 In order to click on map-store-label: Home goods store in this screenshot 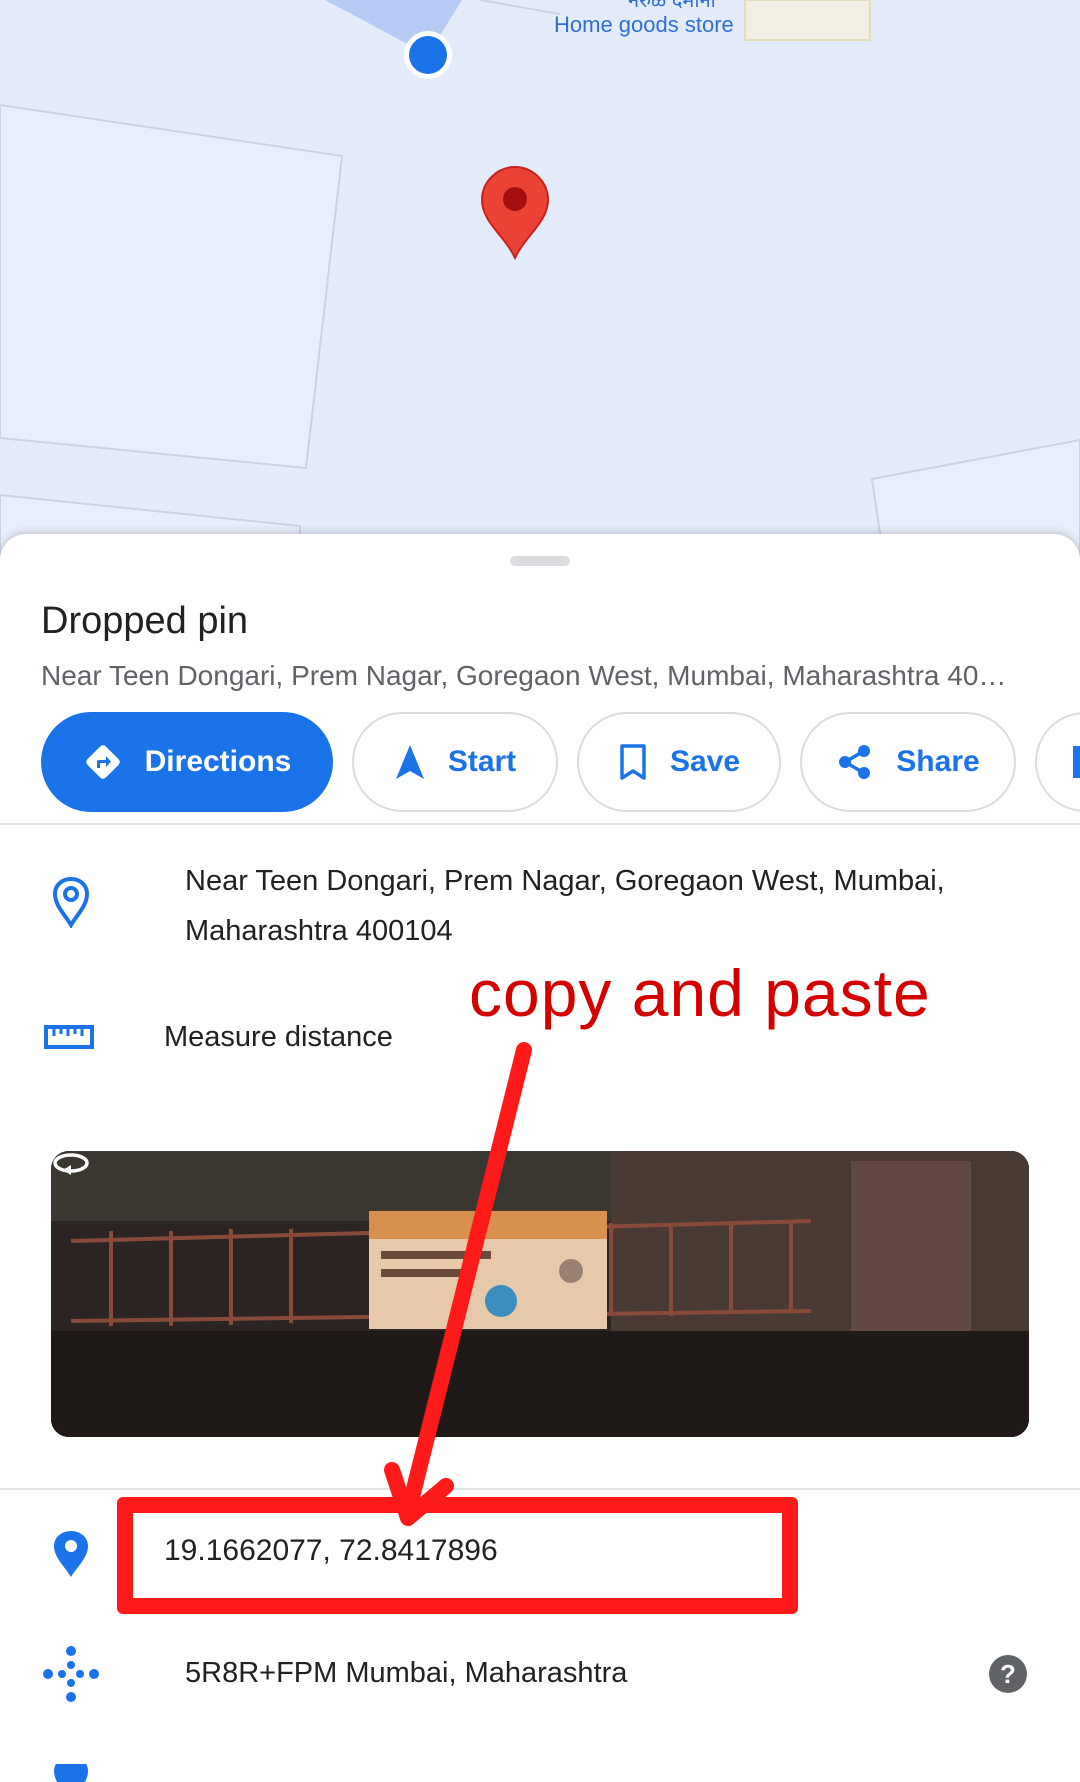, I will do `click(644, 25)`.